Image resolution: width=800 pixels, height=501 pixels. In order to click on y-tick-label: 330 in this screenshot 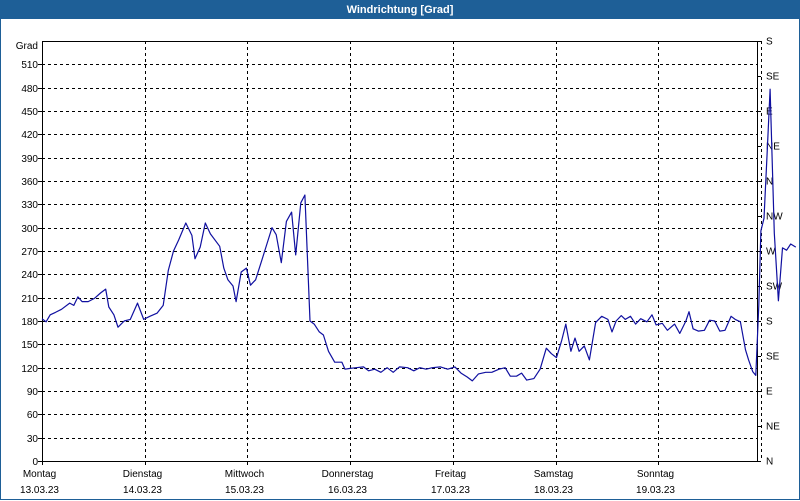, I will do `click(29, 205)`.